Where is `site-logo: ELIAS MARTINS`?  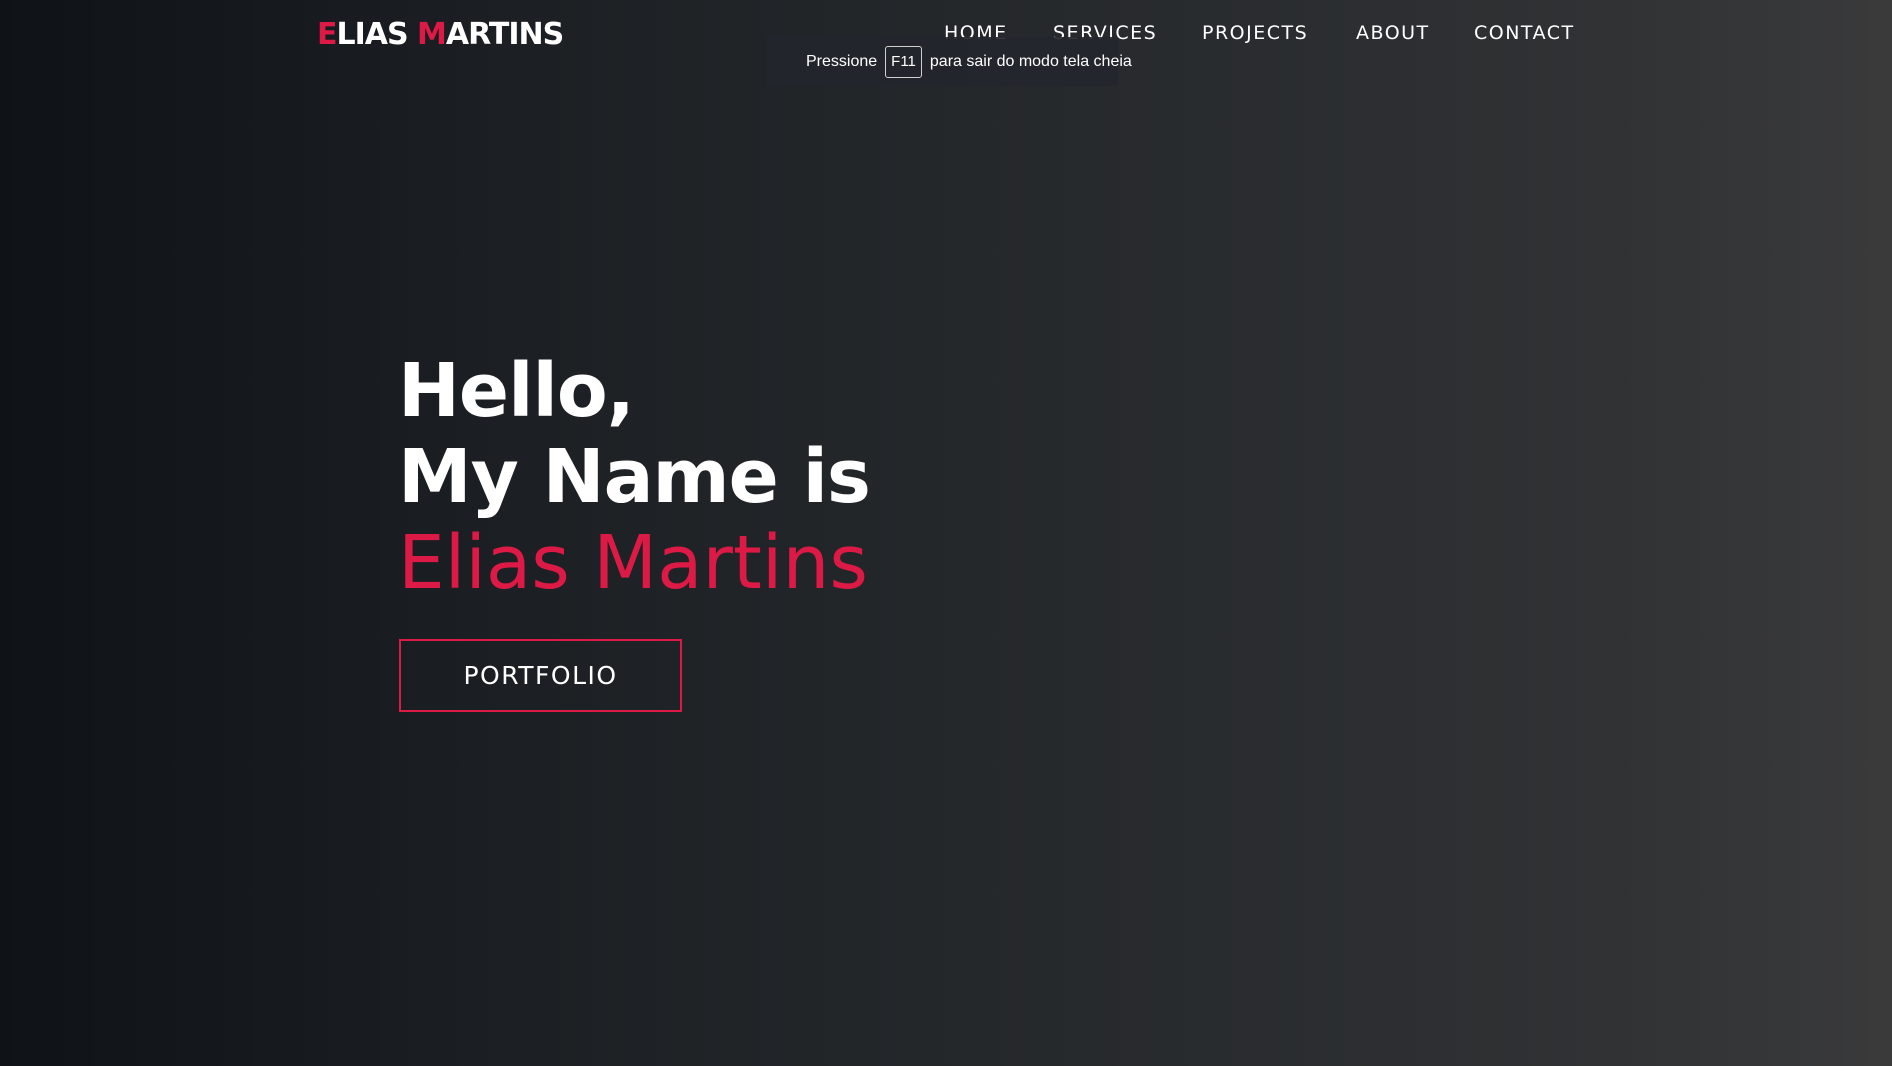
site-logo: ELIAS MARTINS is located at coordinates (440, 34).